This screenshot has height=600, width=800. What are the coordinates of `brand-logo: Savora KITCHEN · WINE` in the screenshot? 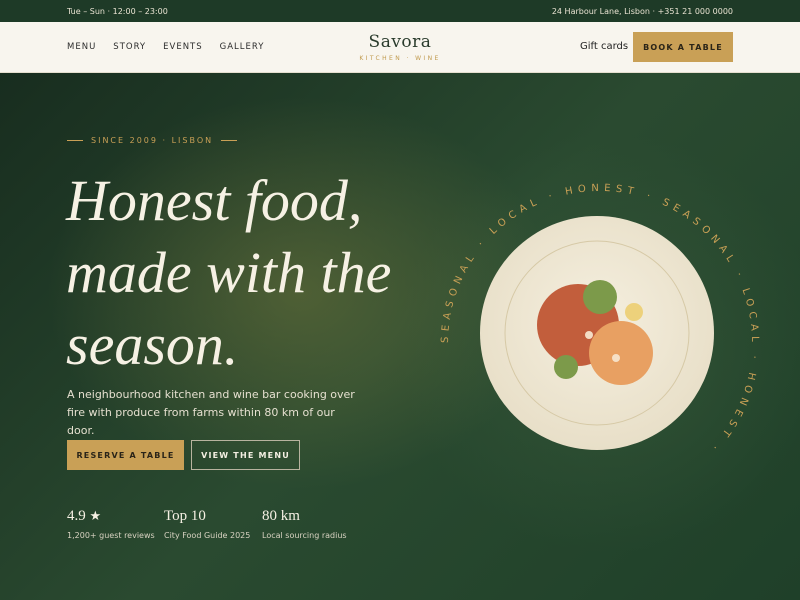 It's located at (400, 47).